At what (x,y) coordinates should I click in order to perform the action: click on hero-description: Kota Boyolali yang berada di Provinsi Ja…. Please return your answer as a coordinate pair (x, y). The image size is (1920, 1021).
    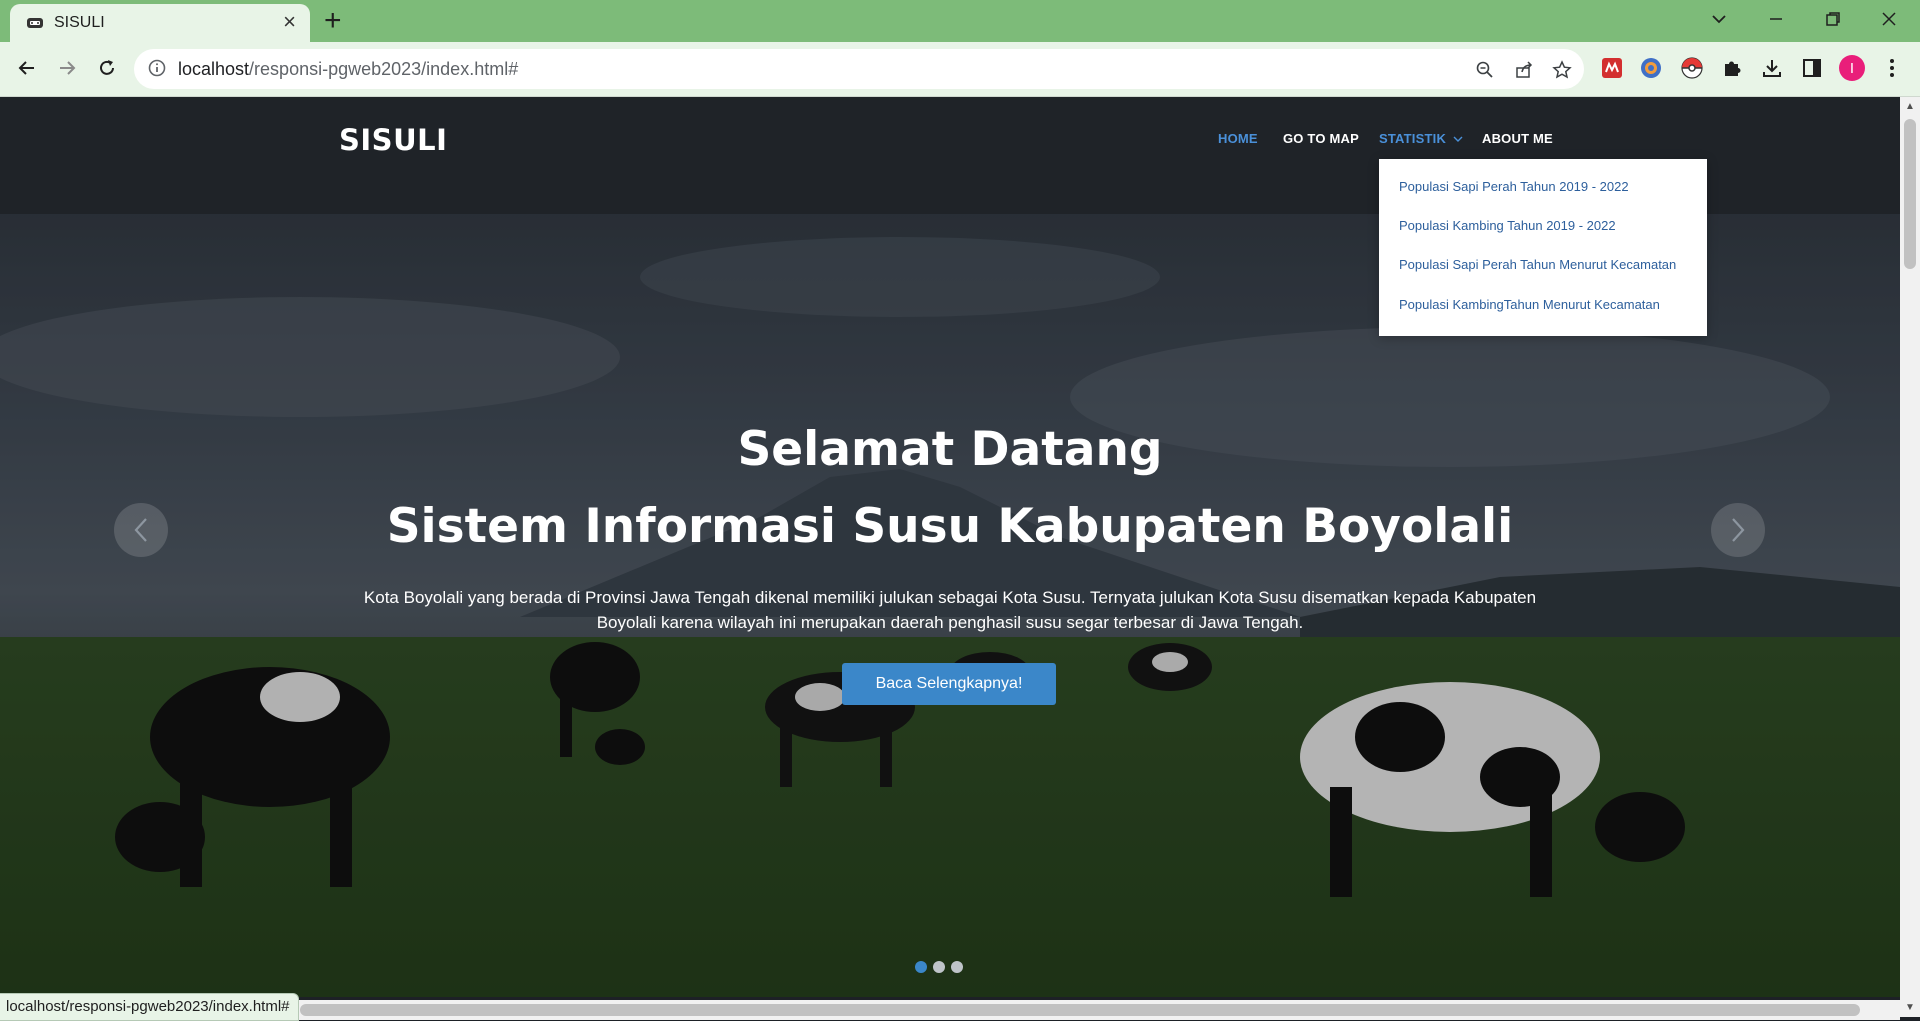
    Looking at the image, I should click on (950, 610).